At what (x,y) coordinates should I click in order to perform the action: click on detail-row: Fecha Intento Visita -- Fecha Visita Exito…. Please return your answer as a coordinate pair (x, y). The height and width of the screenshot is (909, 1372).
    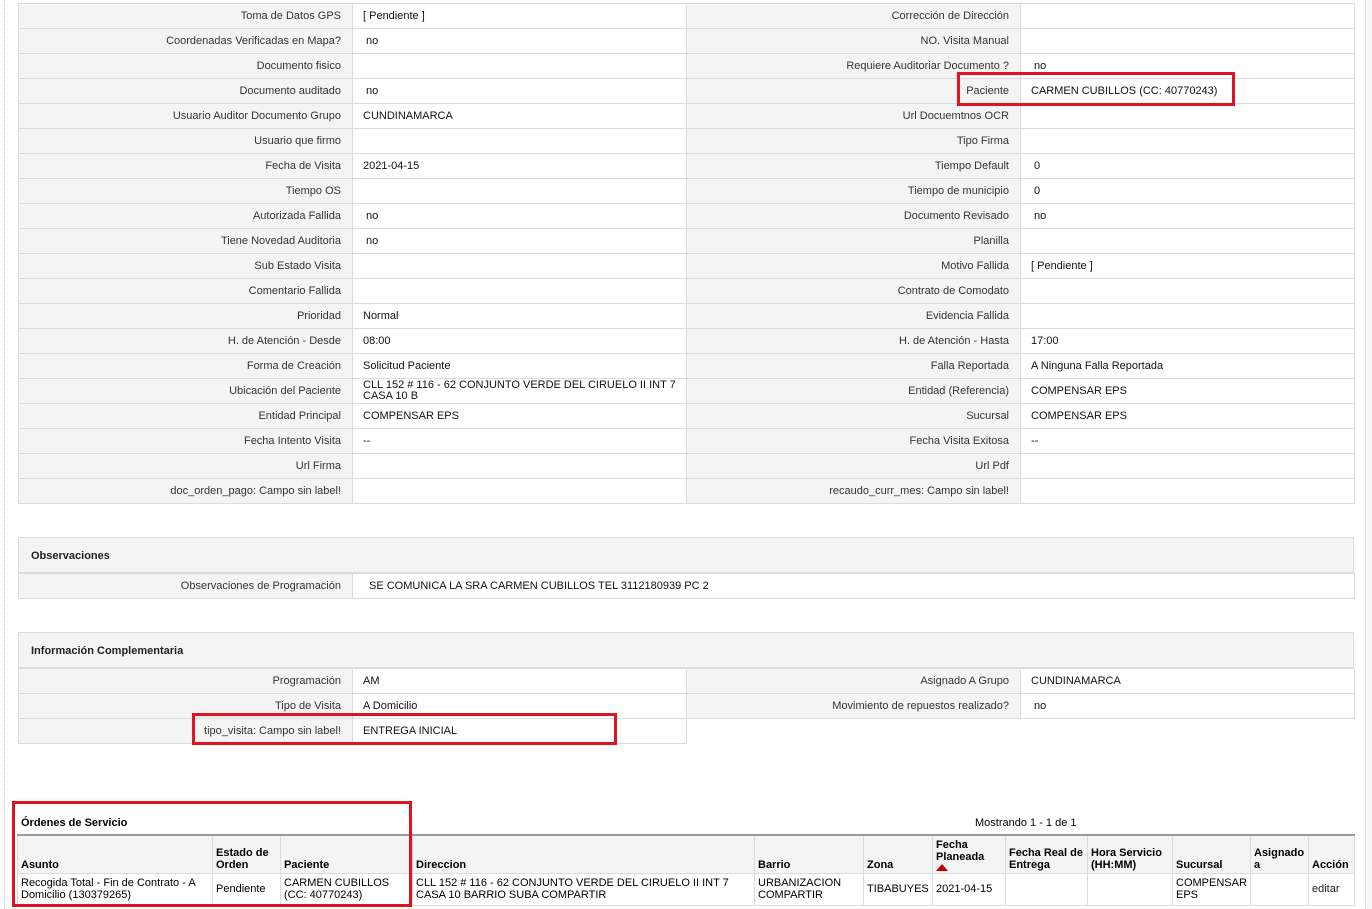
    Looking at the image, I should click on (686, 441).